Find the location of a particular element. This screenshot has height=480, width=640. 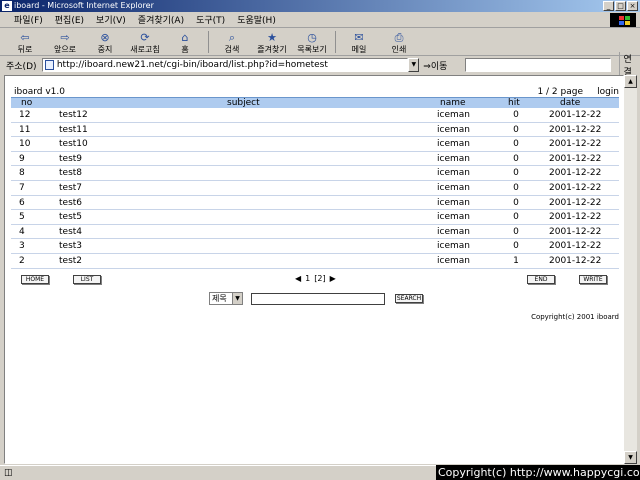

table-row: 12 test12 iceman 0 2001-12-22 is located at coordinates (315, 115).